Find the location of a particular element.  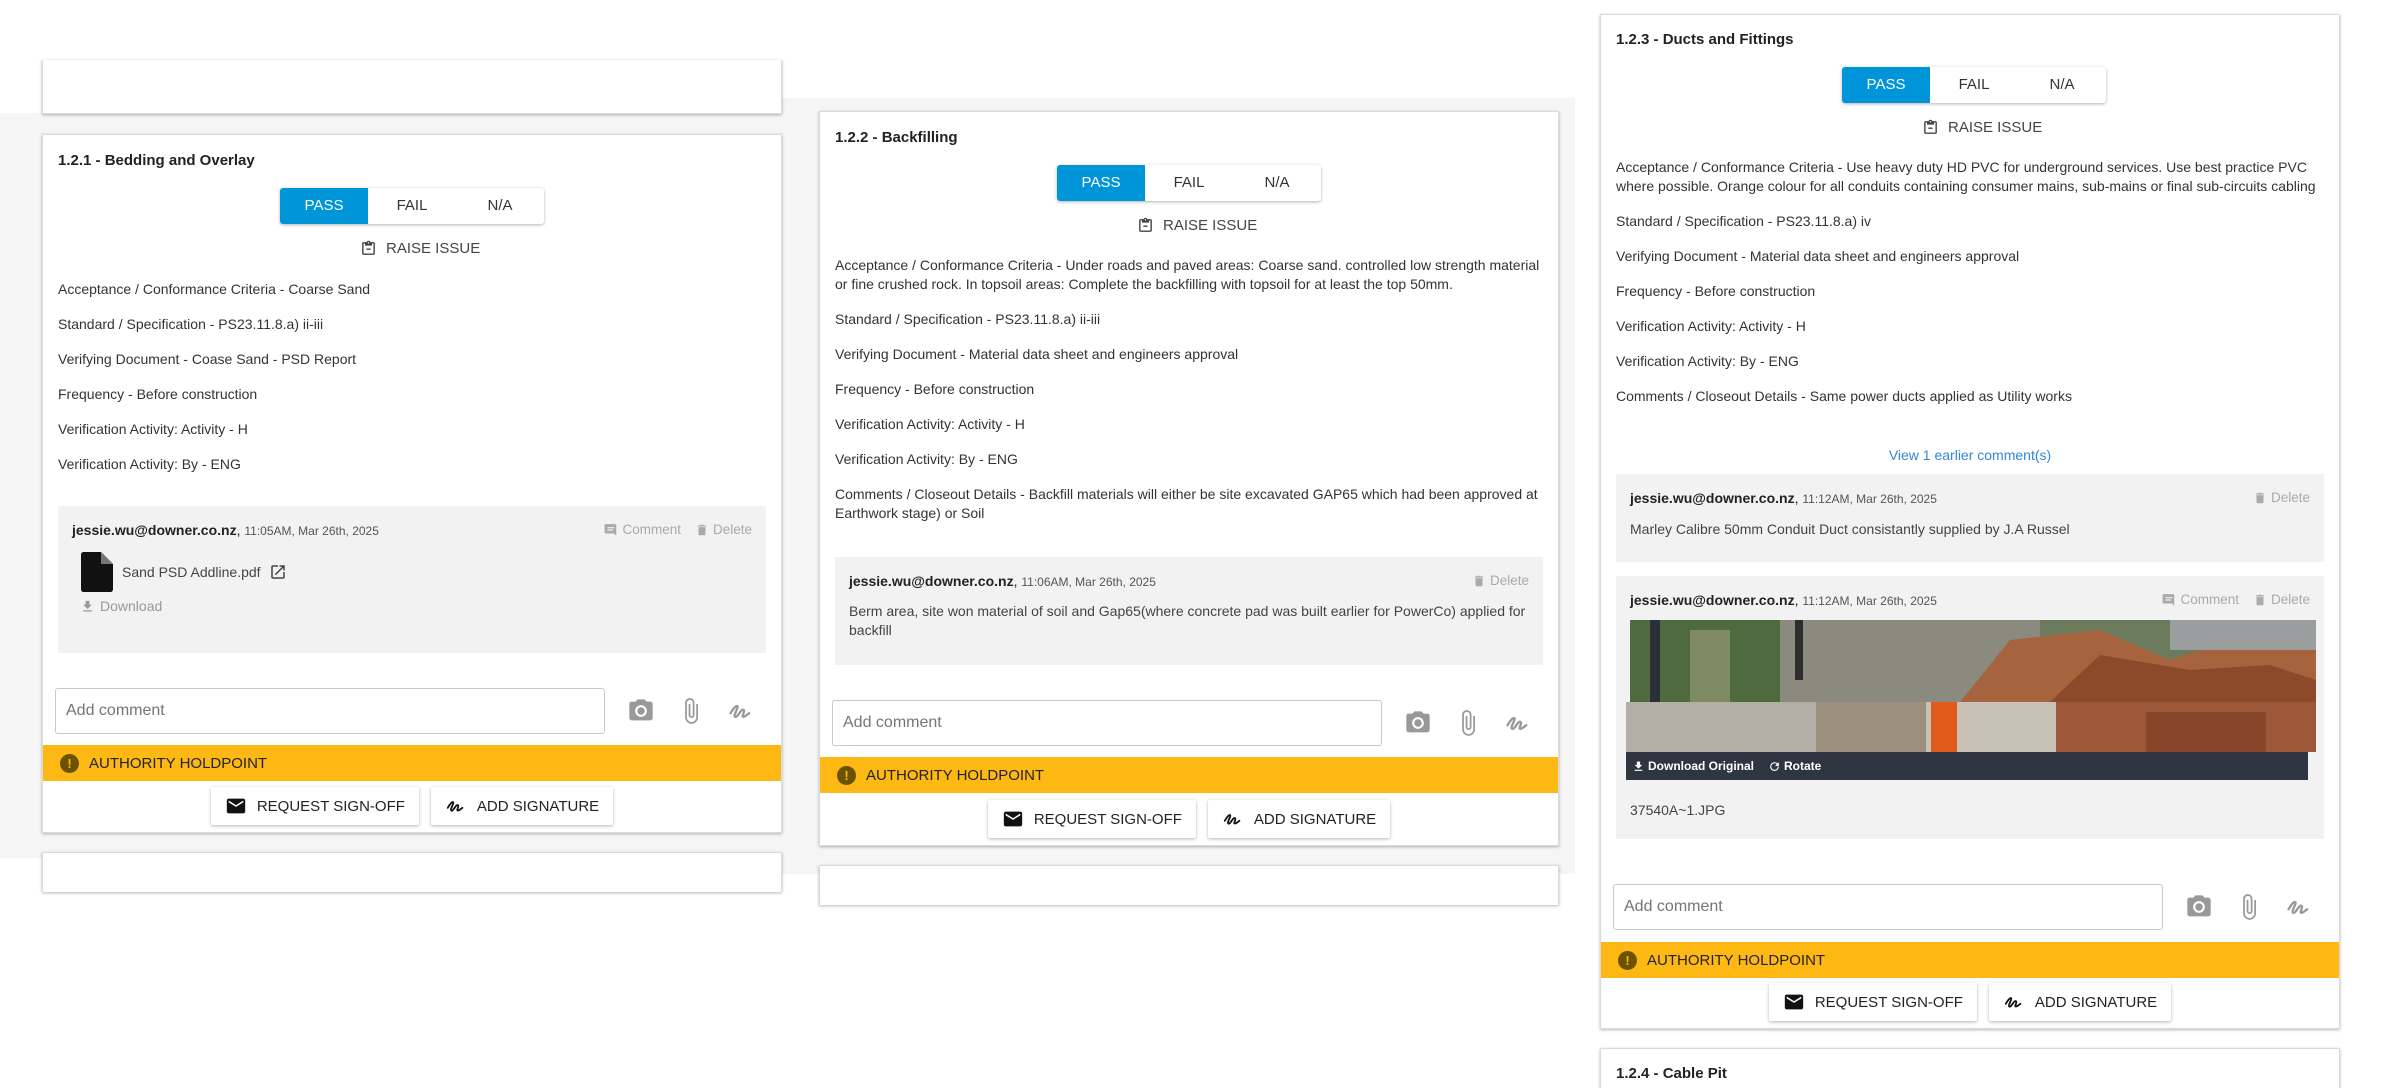

photo-image is located at coordinates (1973, 661).